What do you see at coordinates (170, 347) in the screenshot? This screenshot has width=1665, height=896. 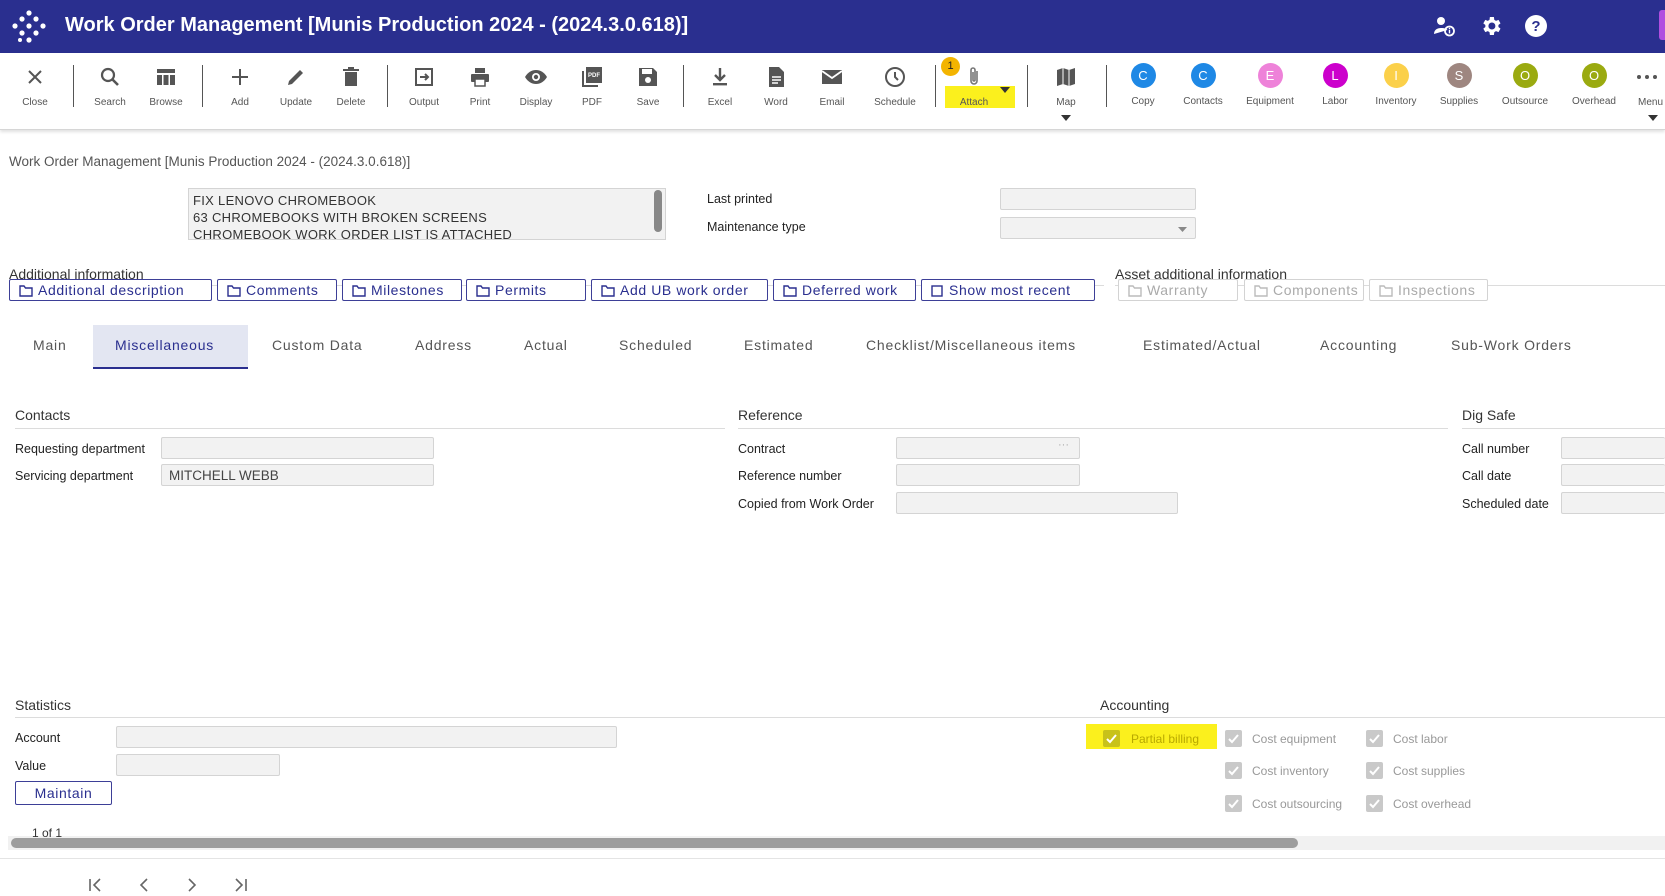 I see `tab-miscellaneous: Miscellaneous` at bounding box center [170, 347].